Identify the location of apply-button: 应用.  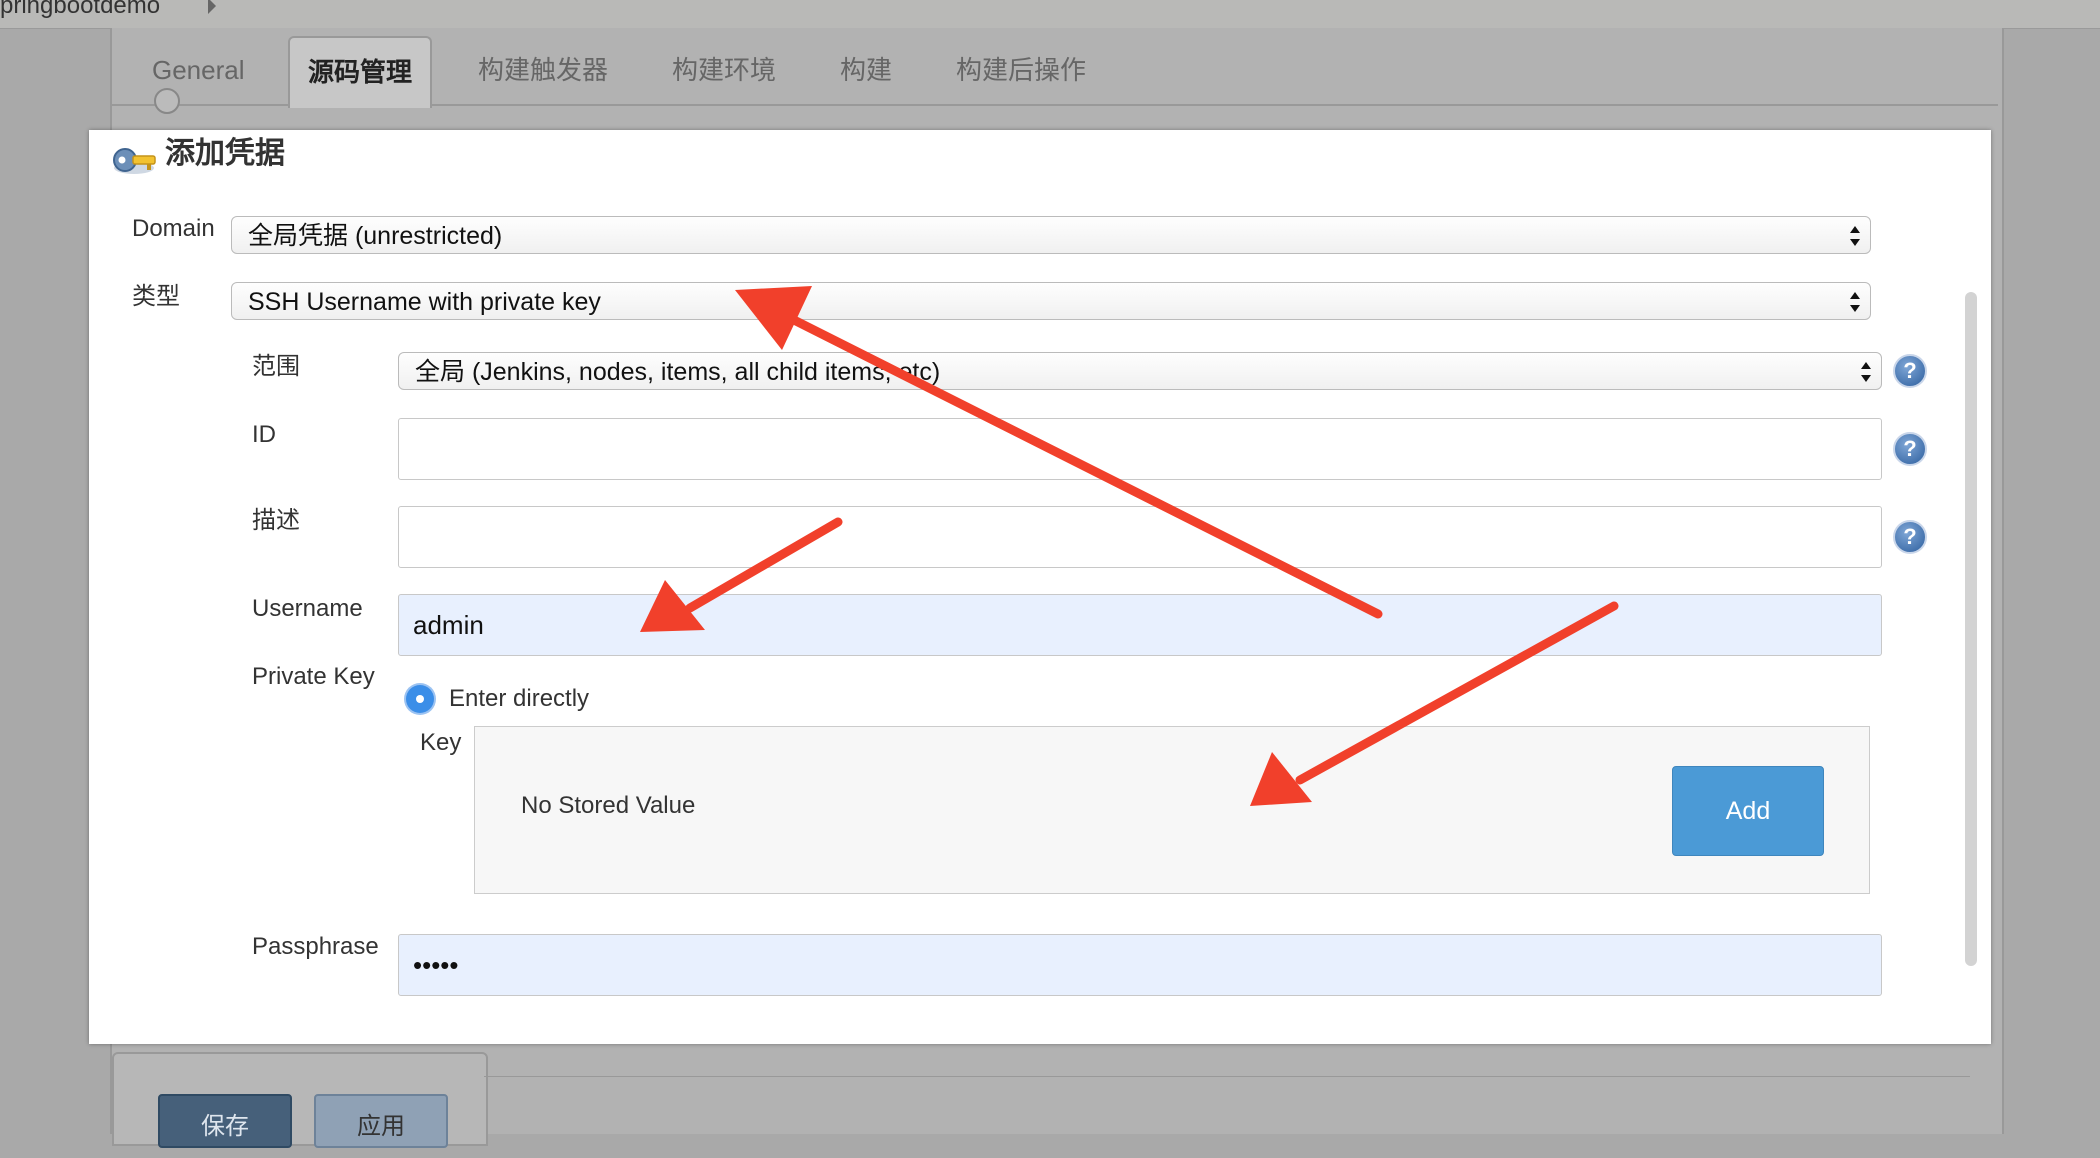
(381, 1121).